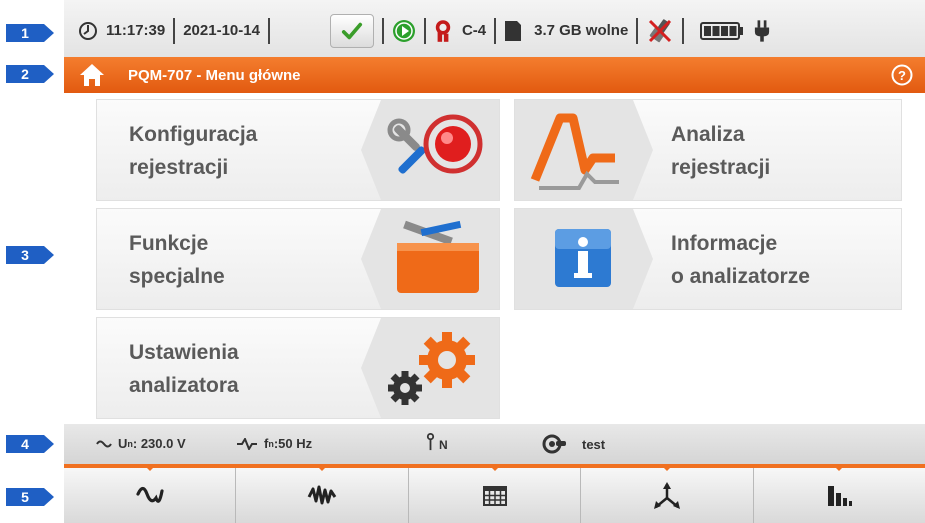 The width and height of the screenshot is (925, 523). Describe the element at coordinates (513, 30) in the screenshot. I see `sd-card-icon` at that location.